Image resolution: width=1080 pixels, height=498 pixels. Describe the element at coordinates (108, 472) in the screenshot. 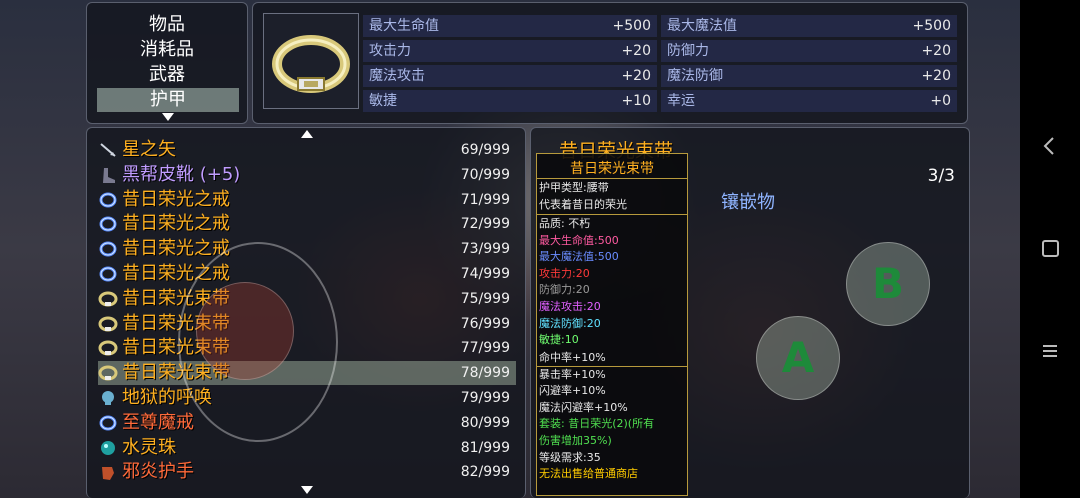

I see `gauntlet-icon` at that location.